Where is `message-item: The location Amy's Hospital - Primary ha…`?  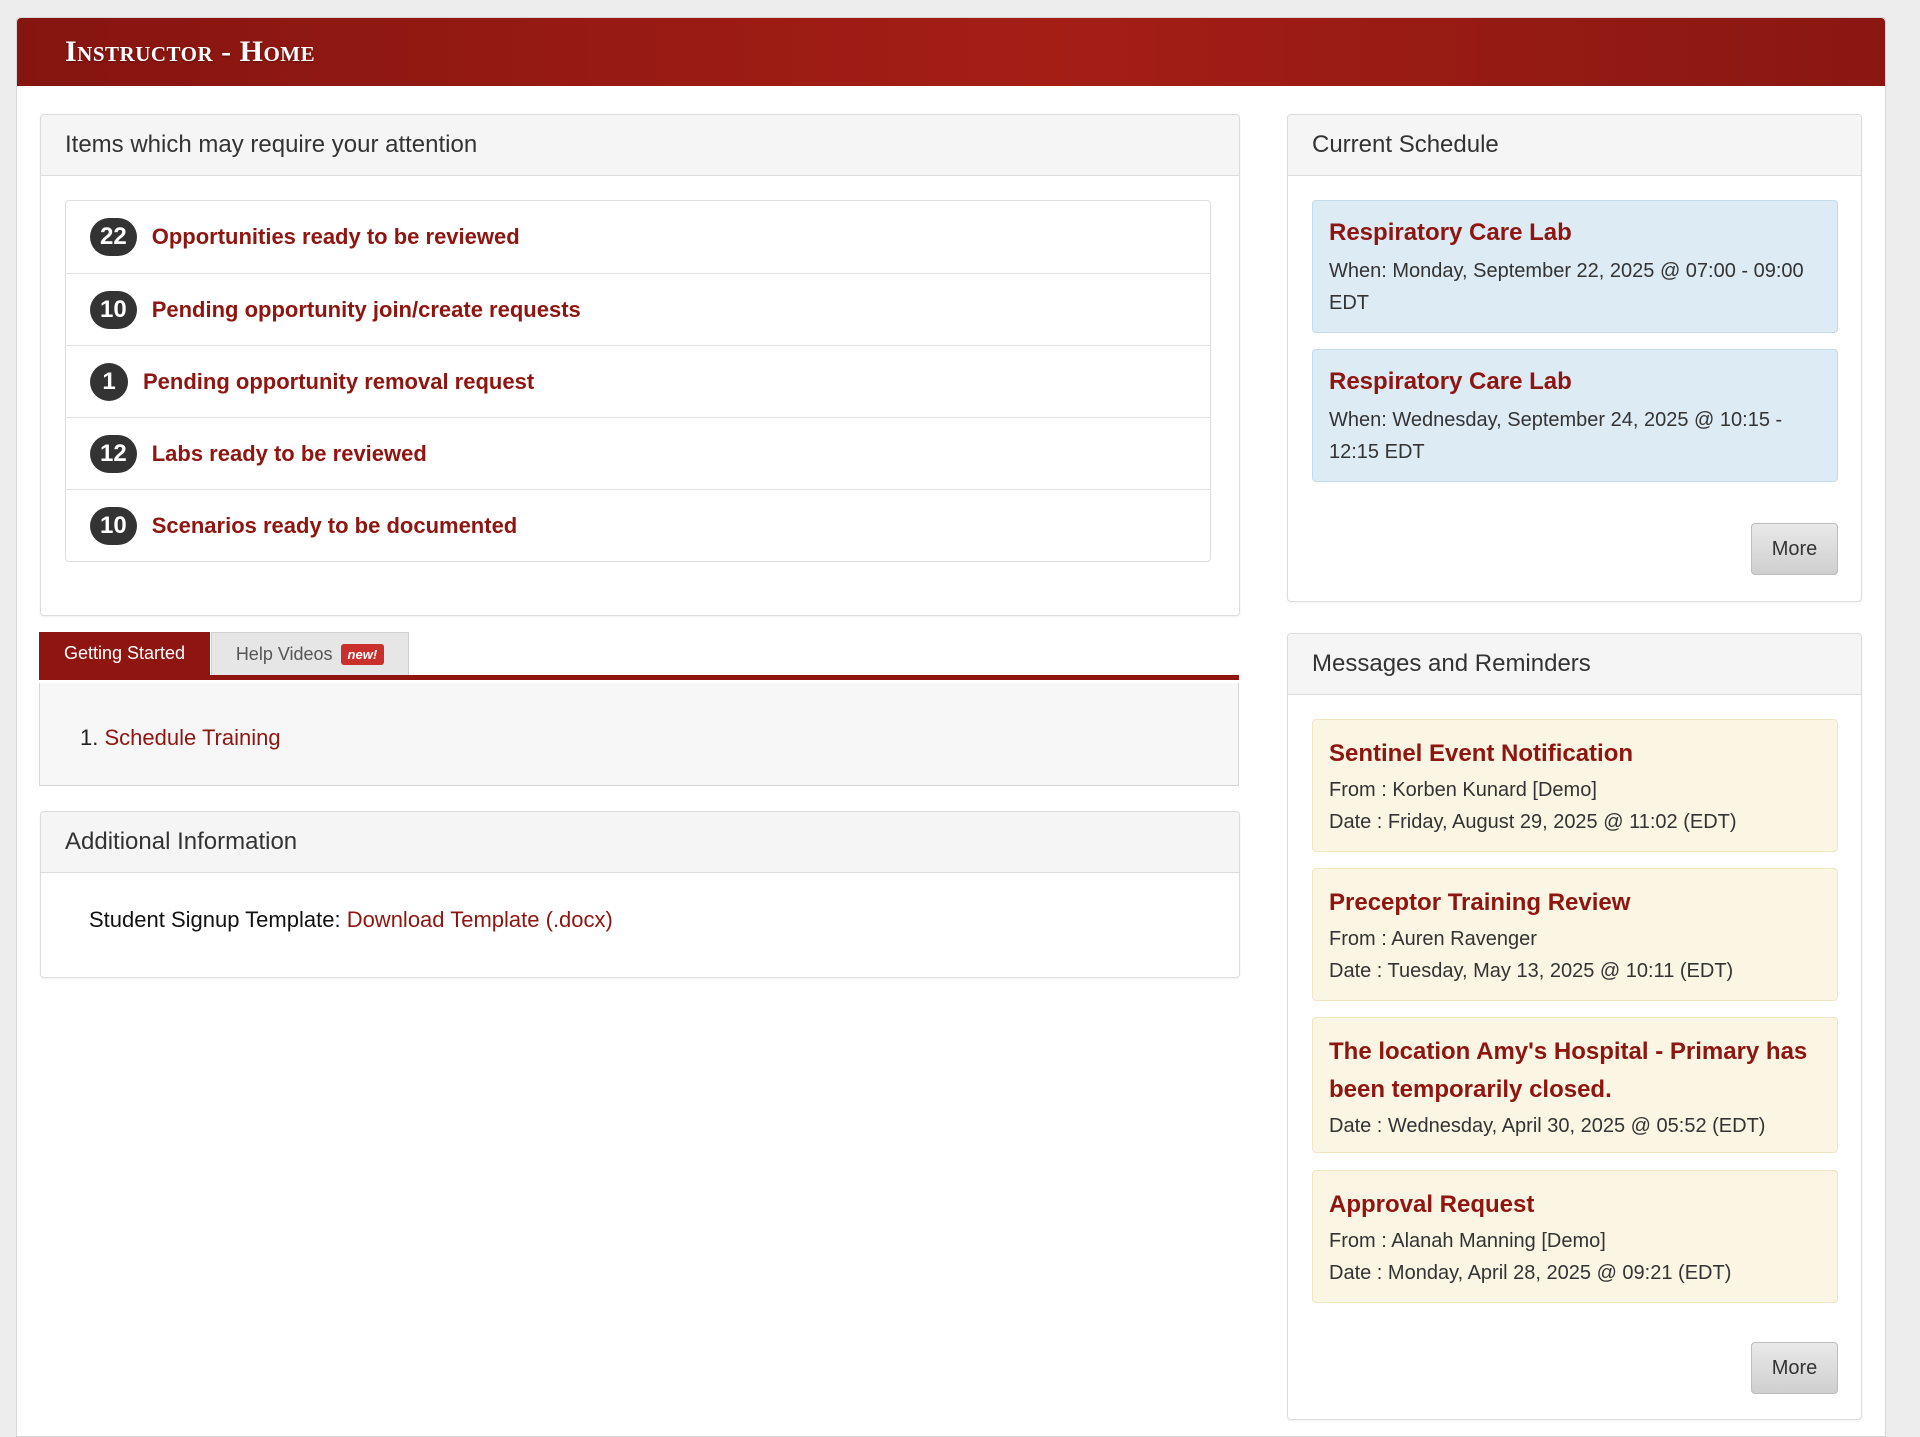
message-item: The location Amy's Hospital - Primary ha… is located at coordinates (1575, 1085).